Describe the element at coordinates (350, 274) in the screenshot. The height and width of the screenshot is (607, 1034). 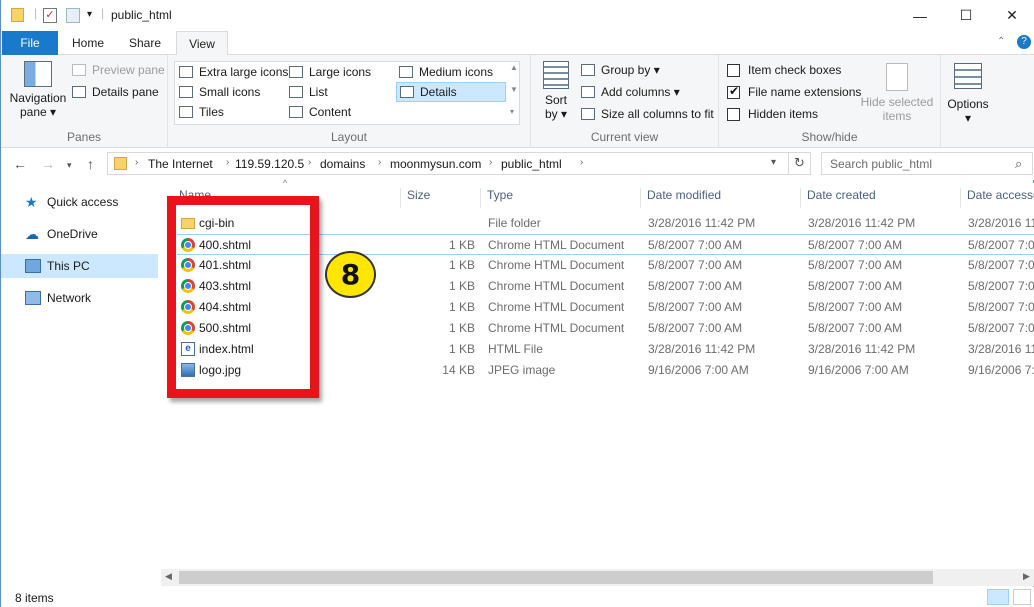
I see `annotation-step-badge: 8` at that location.